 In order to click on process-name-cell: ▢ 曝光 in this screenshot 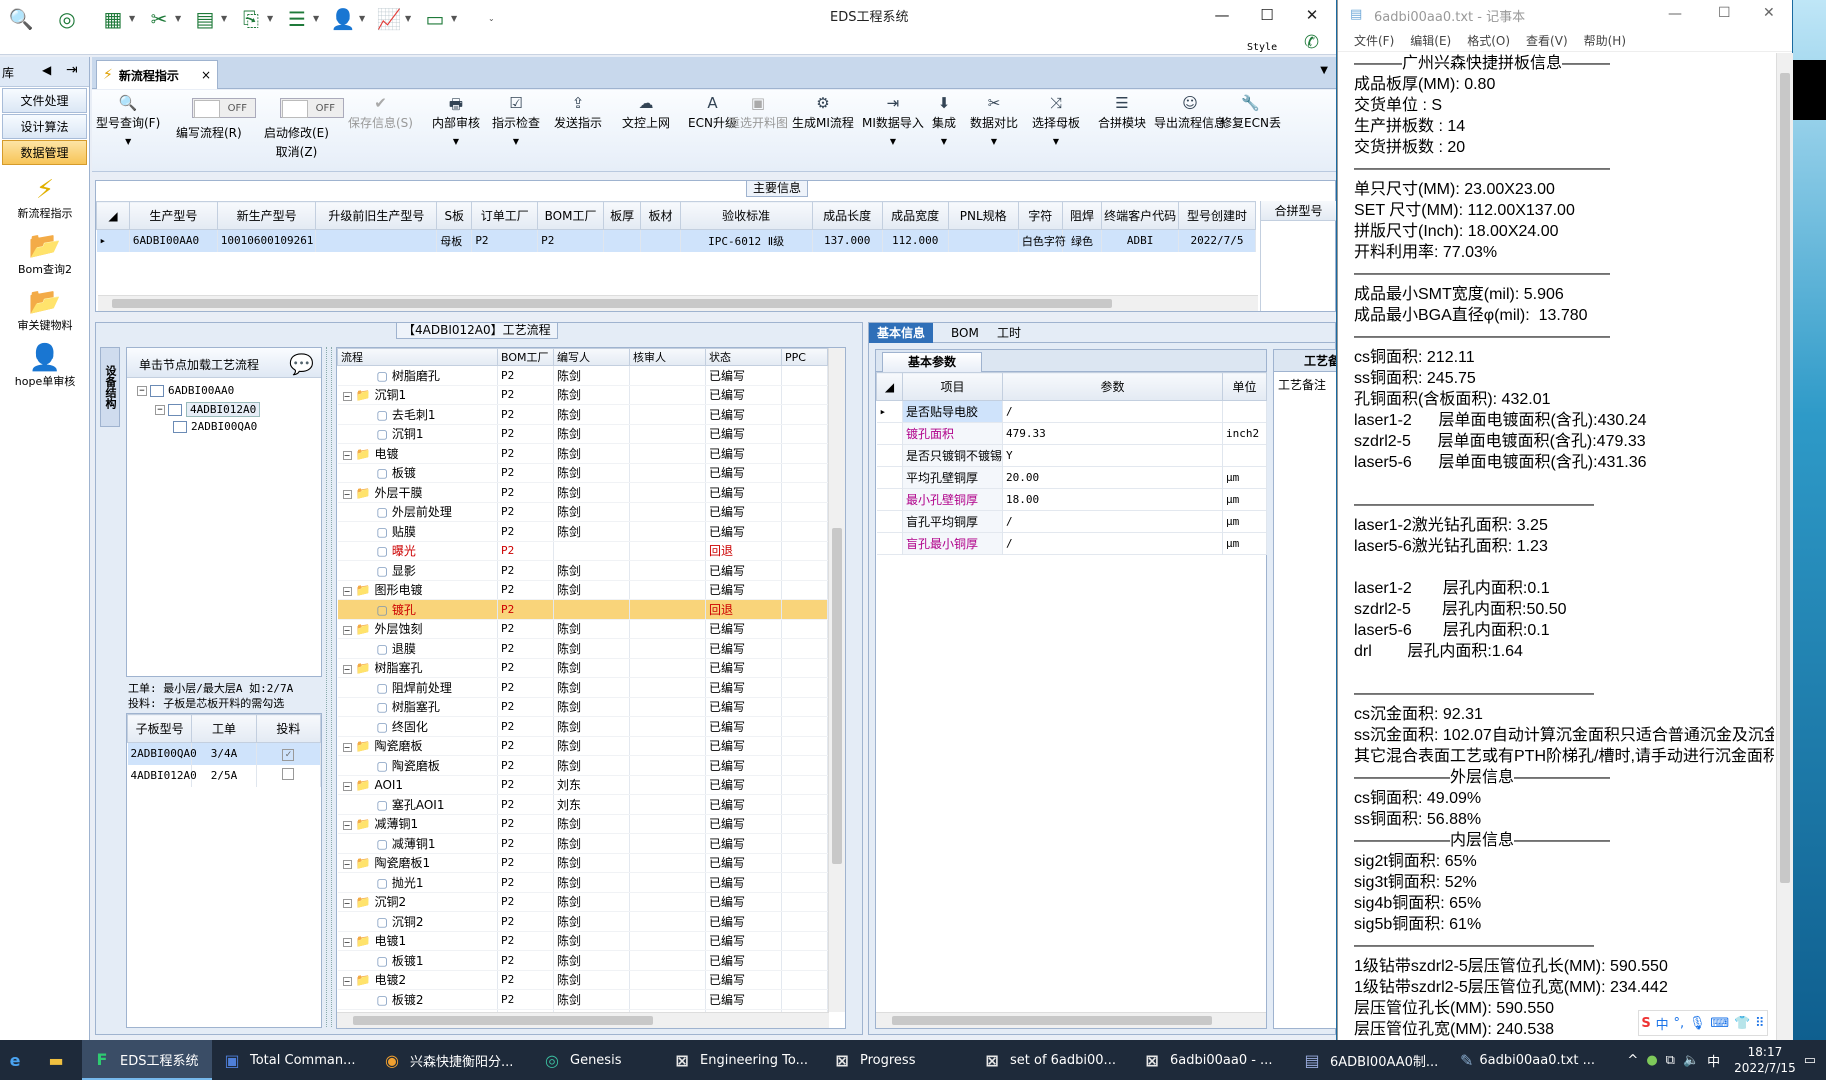, I will do `click(417, 551)`.